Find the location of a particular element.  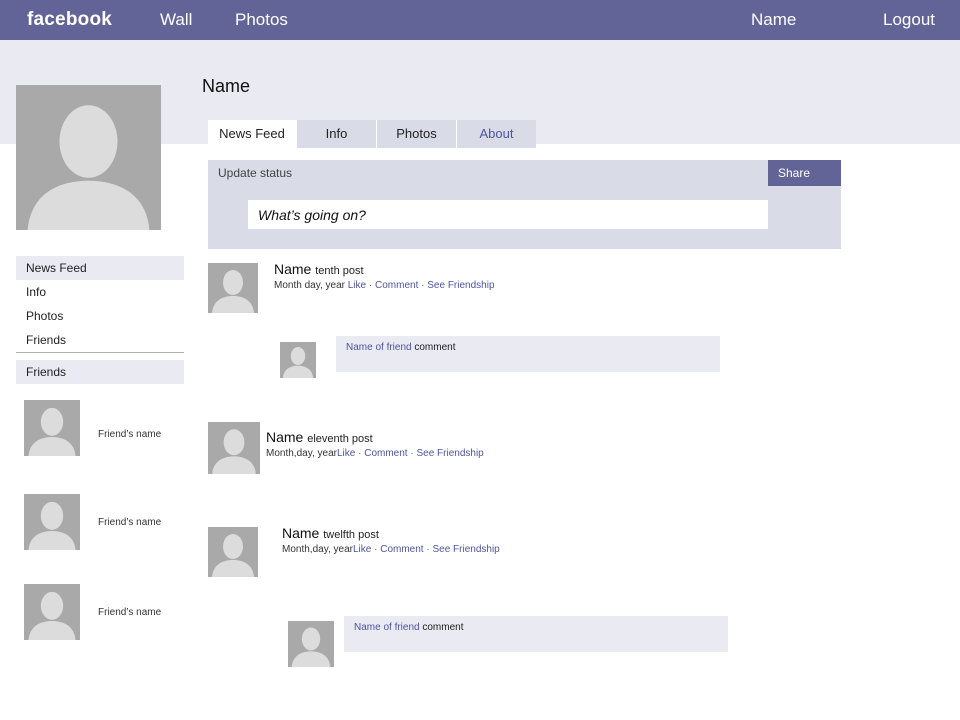

friends-section-header: Friends is located at coordinates (100, 372).